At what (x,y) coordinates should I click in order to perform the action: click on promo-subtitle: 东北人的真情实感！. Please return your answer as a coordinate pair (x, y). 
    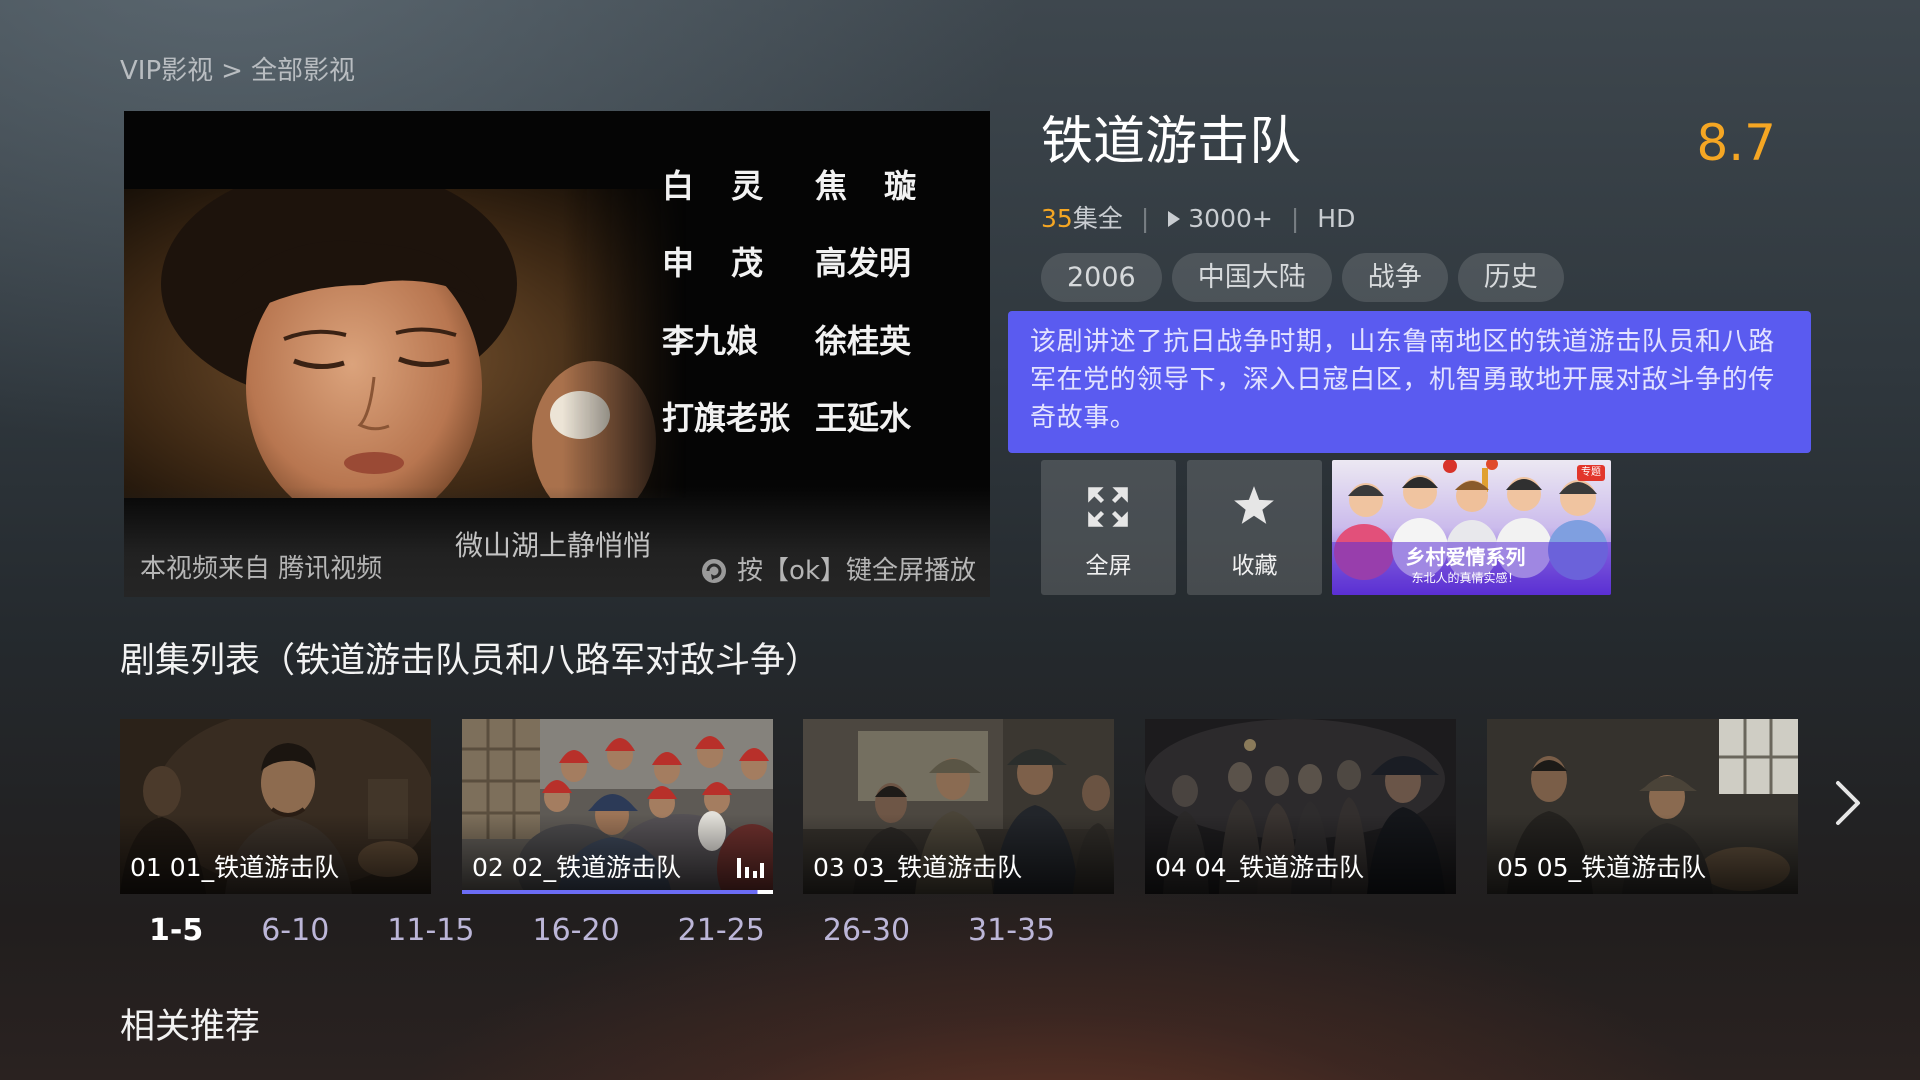
    Looking at the image, I should click on (1465, 578).